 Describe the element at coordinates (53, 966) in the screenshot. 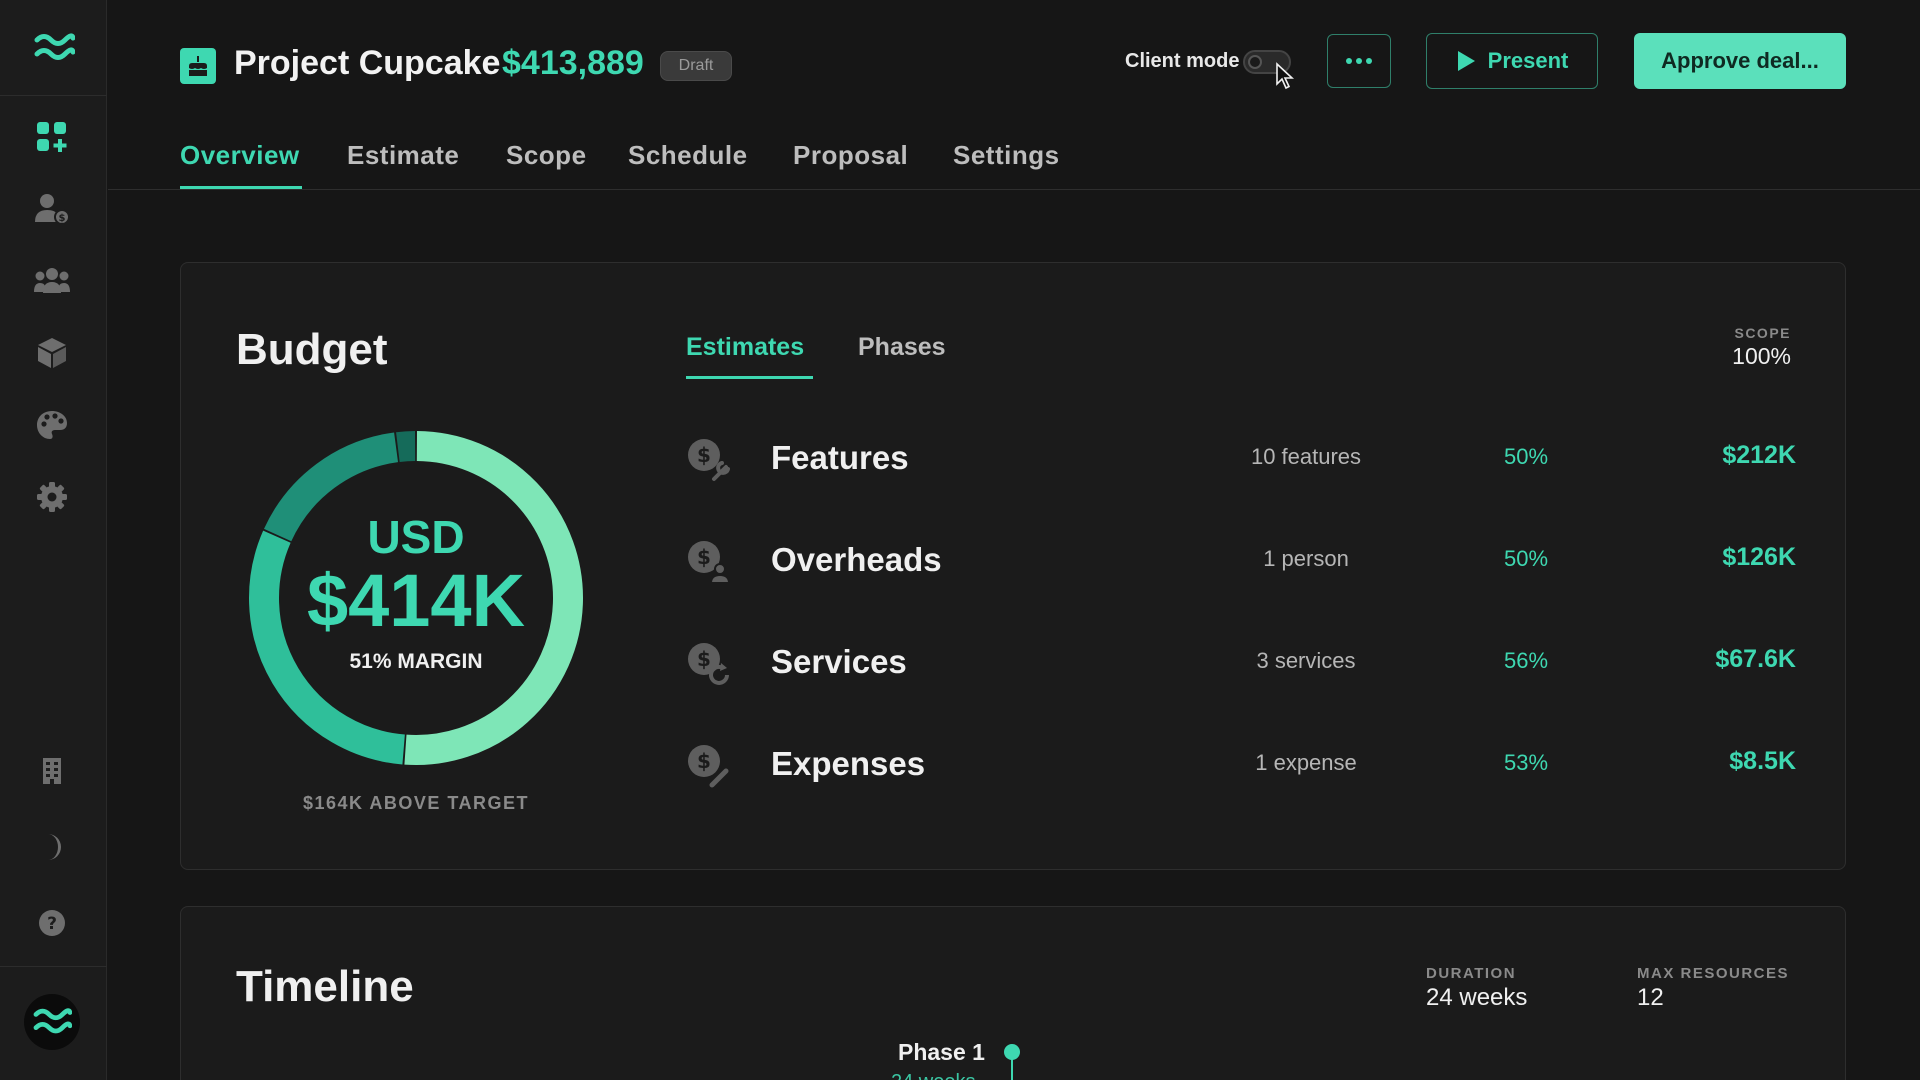

I see `sidebar-divider` at that location.